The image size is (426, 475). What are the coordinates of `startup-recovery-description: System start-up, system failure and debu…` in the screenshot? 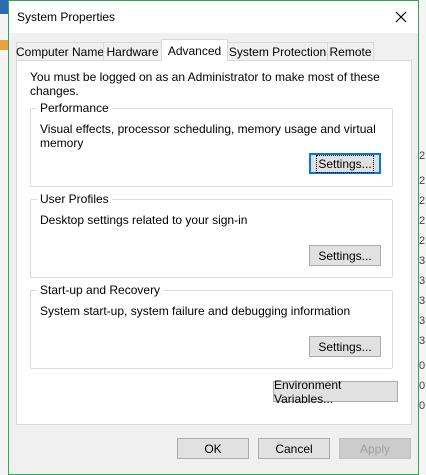 It's located at (195, 311).